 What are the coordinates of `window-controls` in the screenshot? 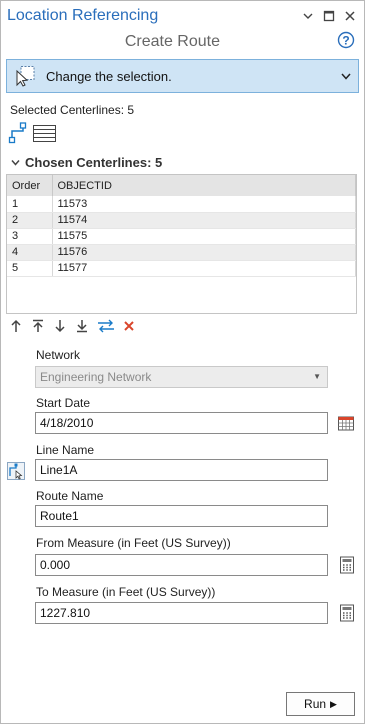 It's located at (329, 16).